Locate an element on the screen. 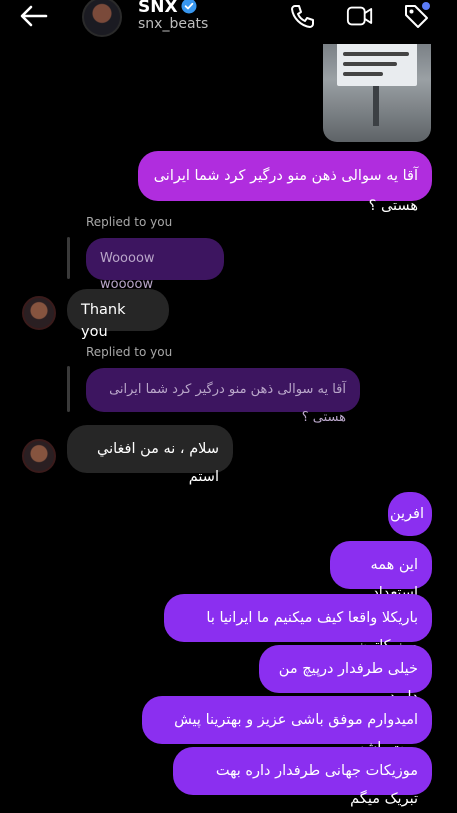  back-arrow-icon is located at coordinates (34, 16).